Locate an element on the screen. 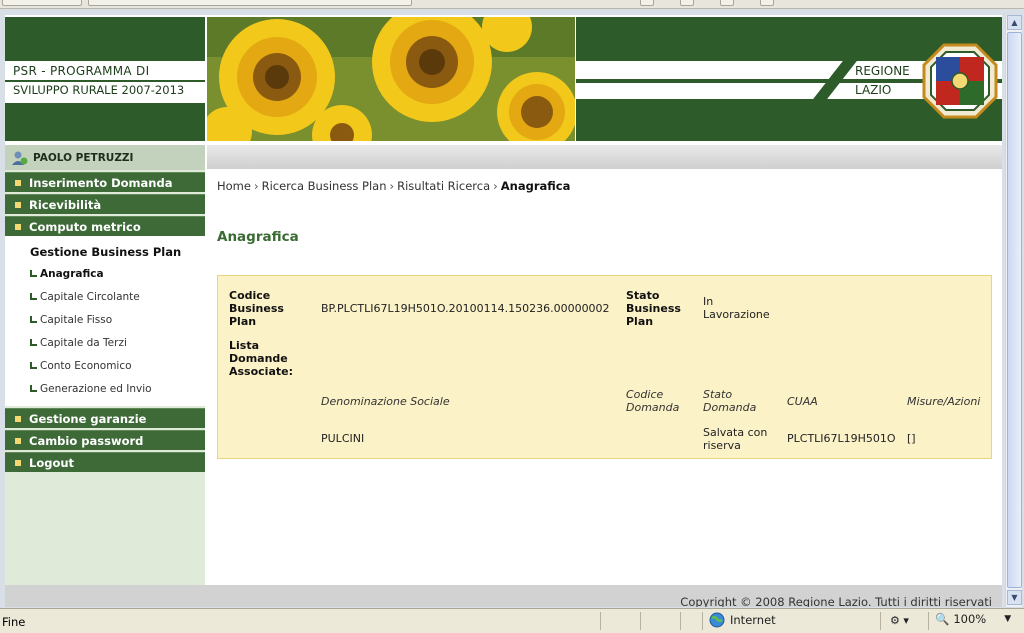 The image size is (1024, 633). sub-item-label: Capitale Circolante is located at coordinates (90, 296).